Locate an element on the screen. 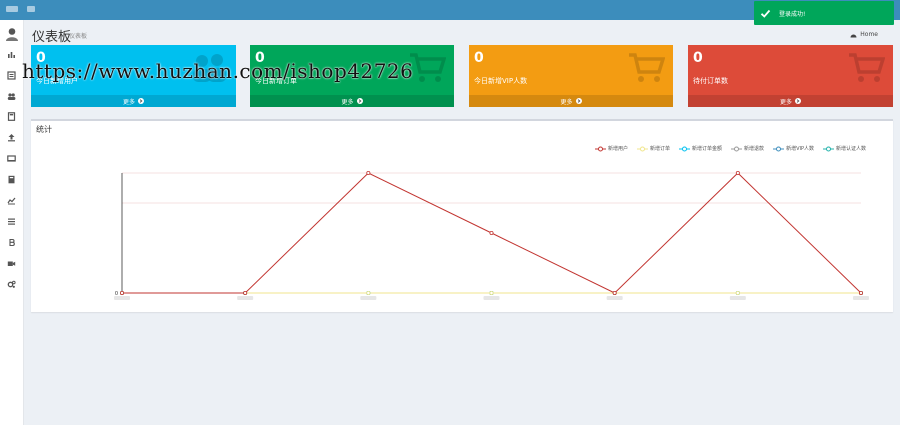 The image size is (900, 425). calculator-icon is located at coordinates (11, 116).